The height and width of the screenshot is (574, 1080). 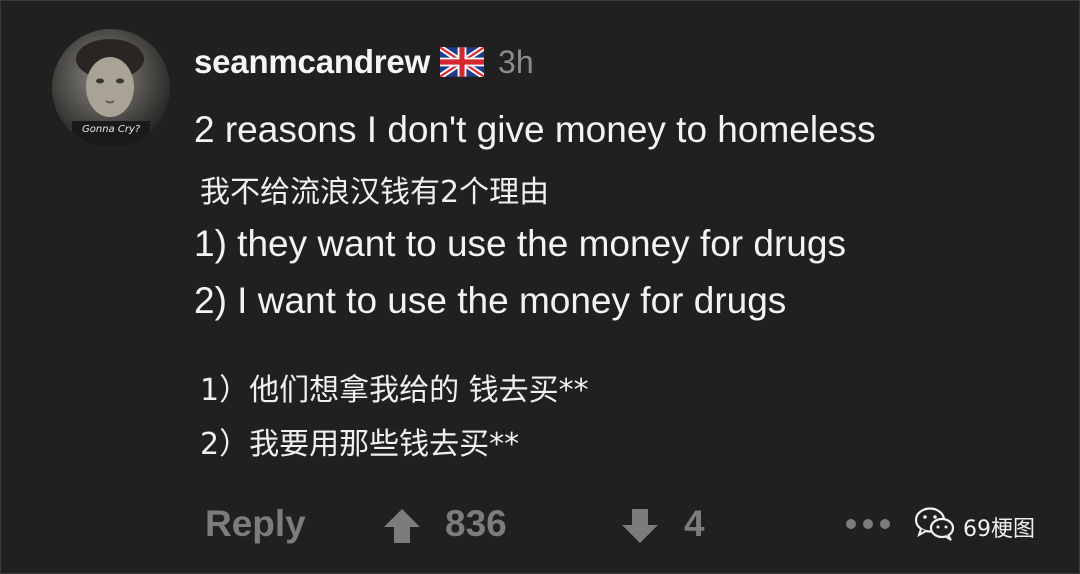 I want to click on comment-text-line: 1) they want to use the money for drugs, so click(x=520, y=243).